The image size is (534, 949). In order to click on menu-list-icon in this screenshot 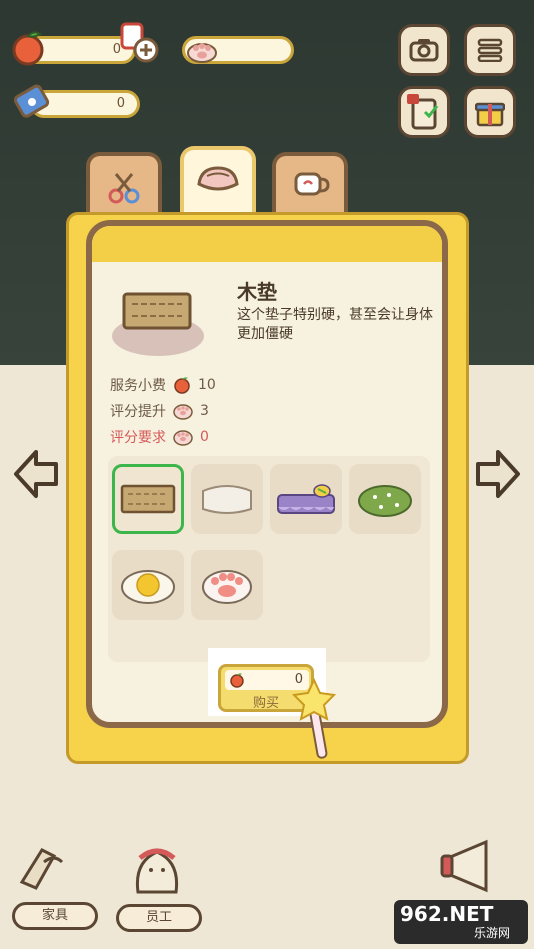, I will do `click(490, 50)`.